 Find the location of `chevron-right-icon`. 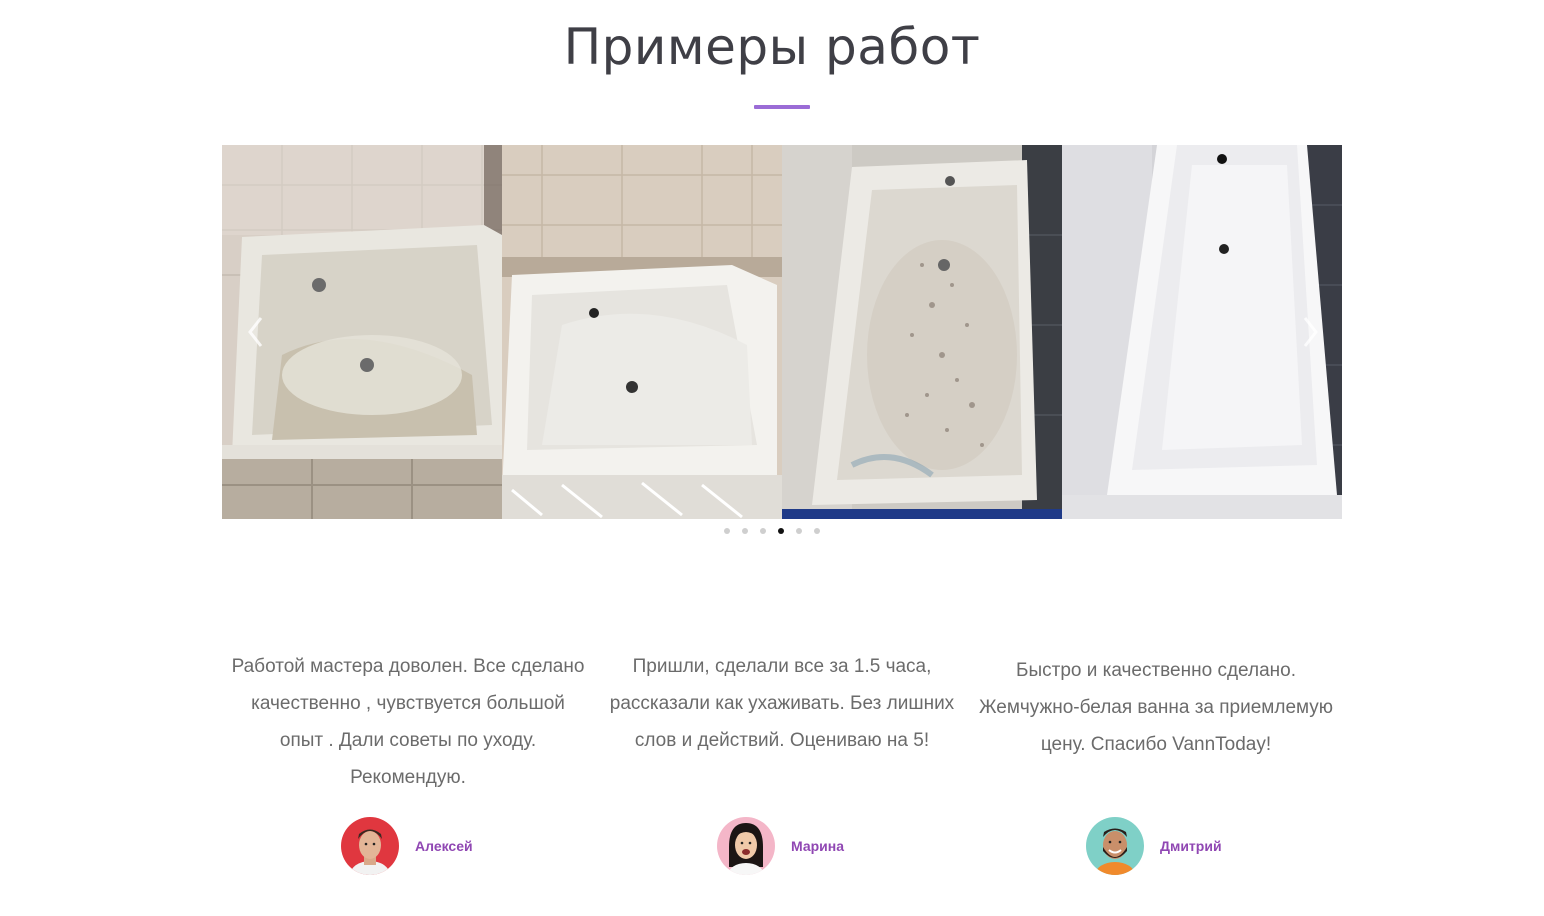

chevron-right-icon is located at coordinates (1310, 332).